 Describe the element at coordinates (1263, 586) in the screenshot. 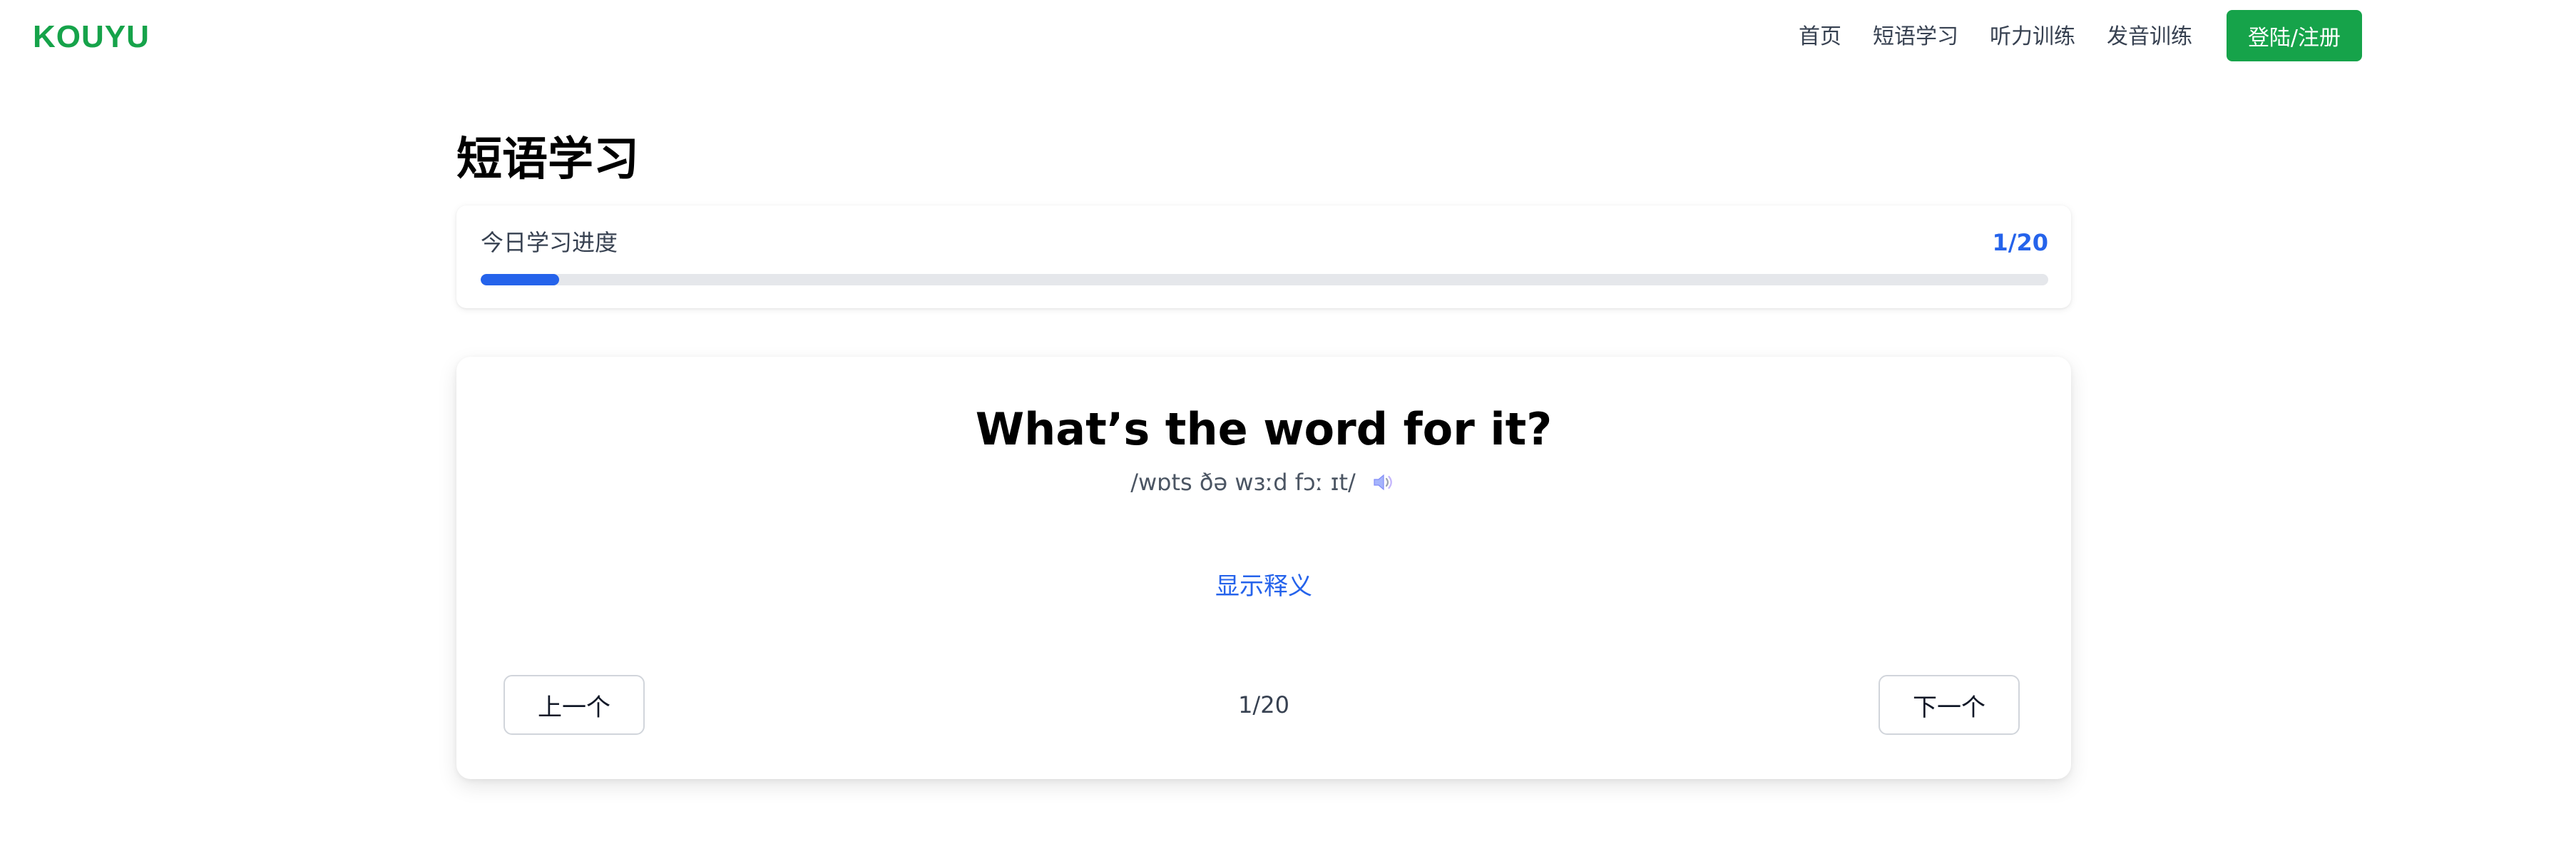

I see `show-meaning-link: 显示释义` at that location.